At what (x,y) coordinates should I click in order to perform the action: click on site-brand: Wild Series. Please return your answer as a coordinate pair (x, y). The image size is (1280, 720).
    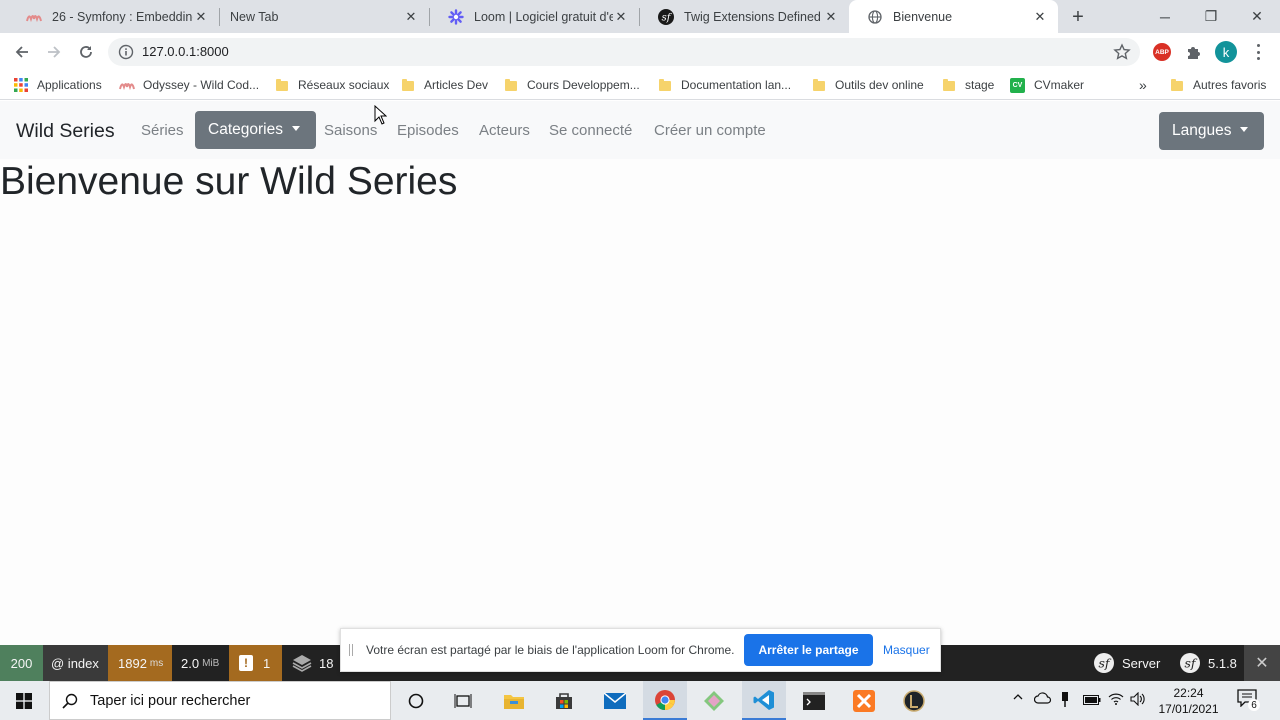
    Looking at the image, I should click on (65, 131).